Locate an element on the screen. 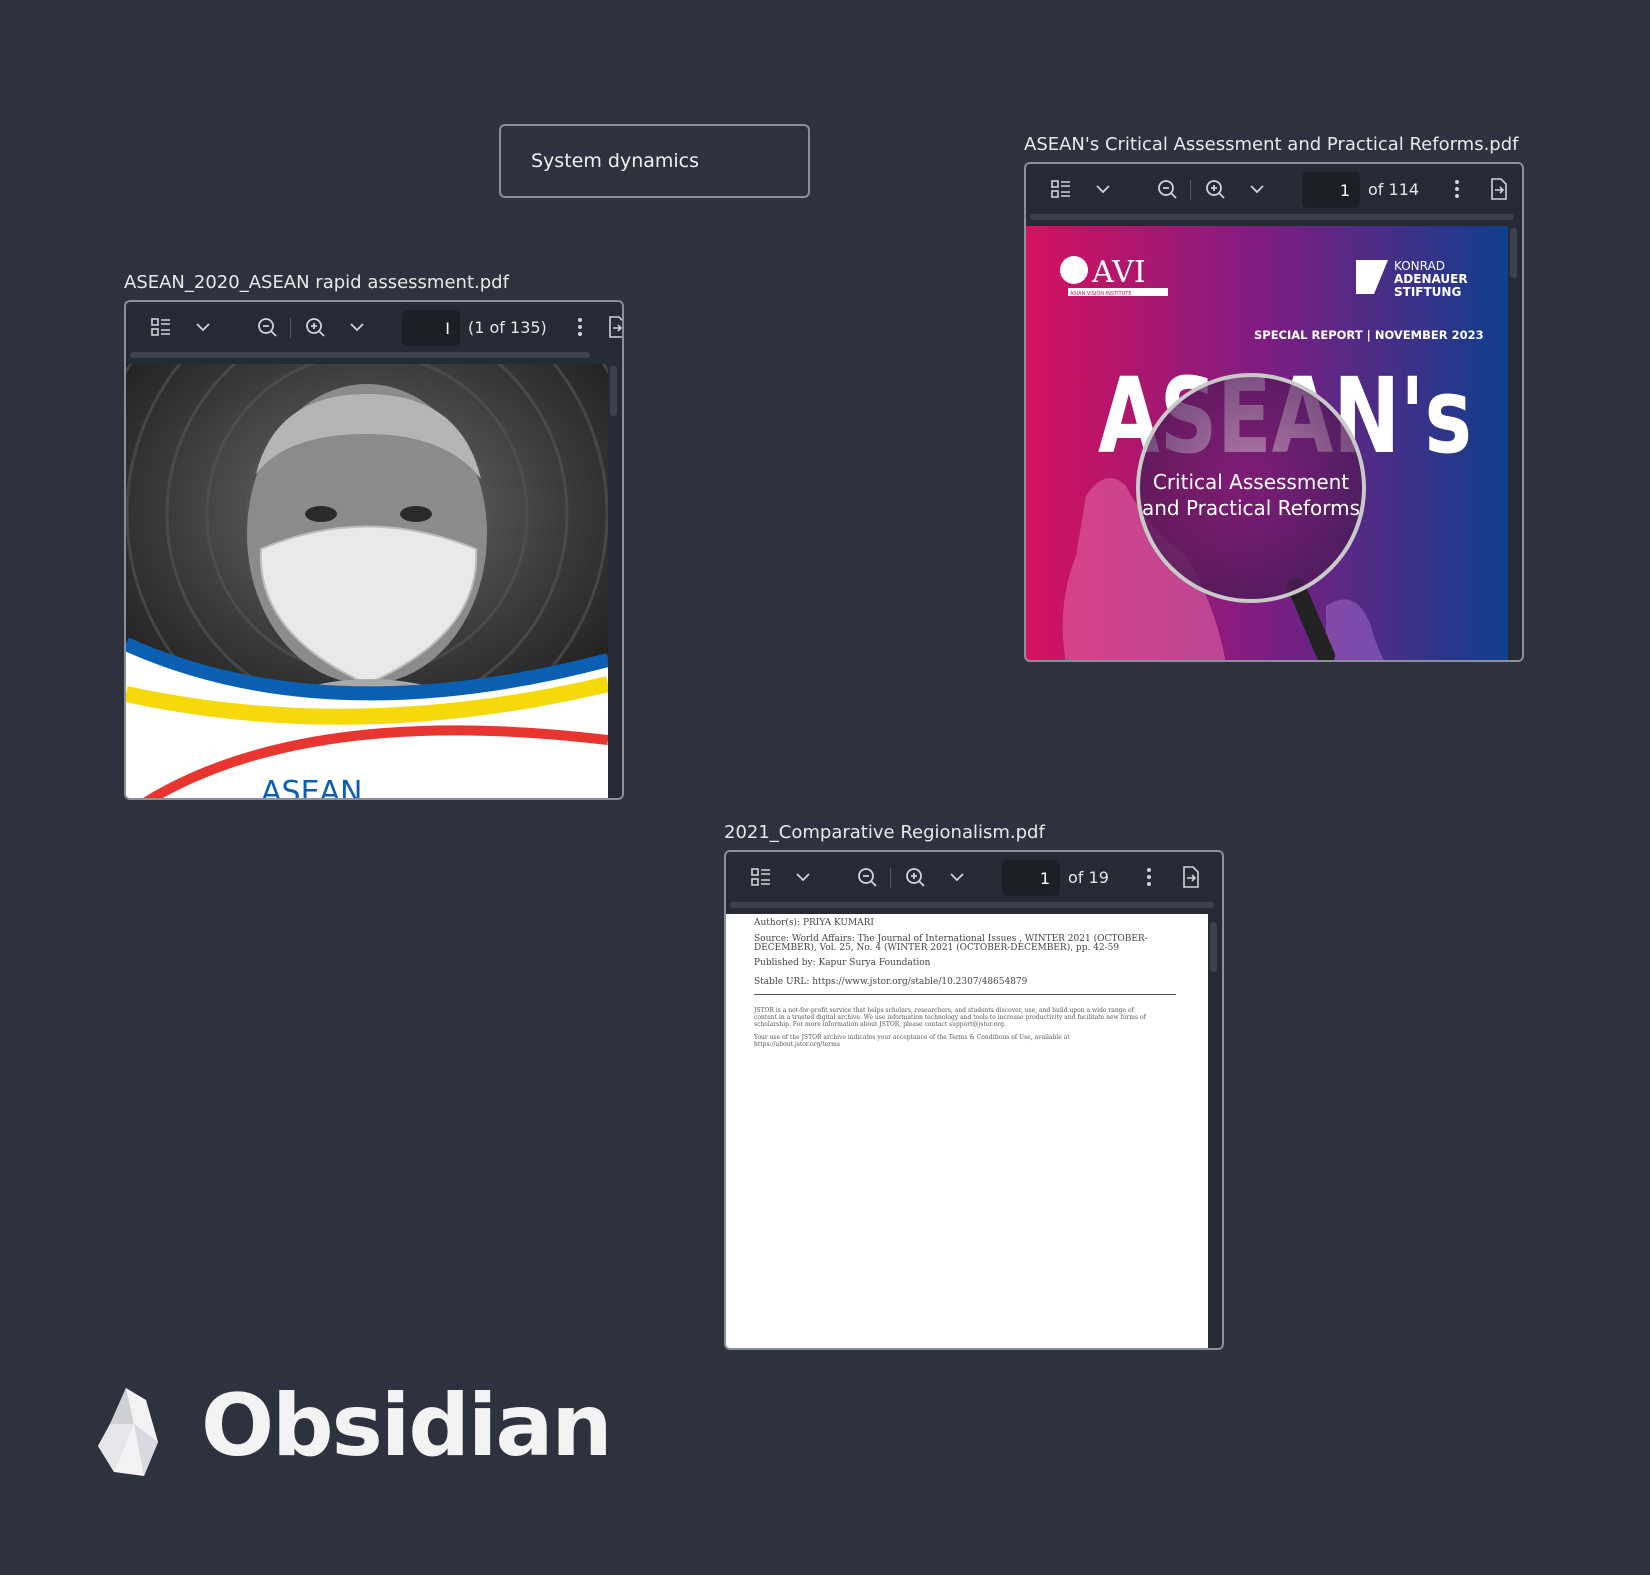 The width and height of the screenshot is (1650, 1575). svg-text: ADENAUER is located at coordinates (1431, 279).